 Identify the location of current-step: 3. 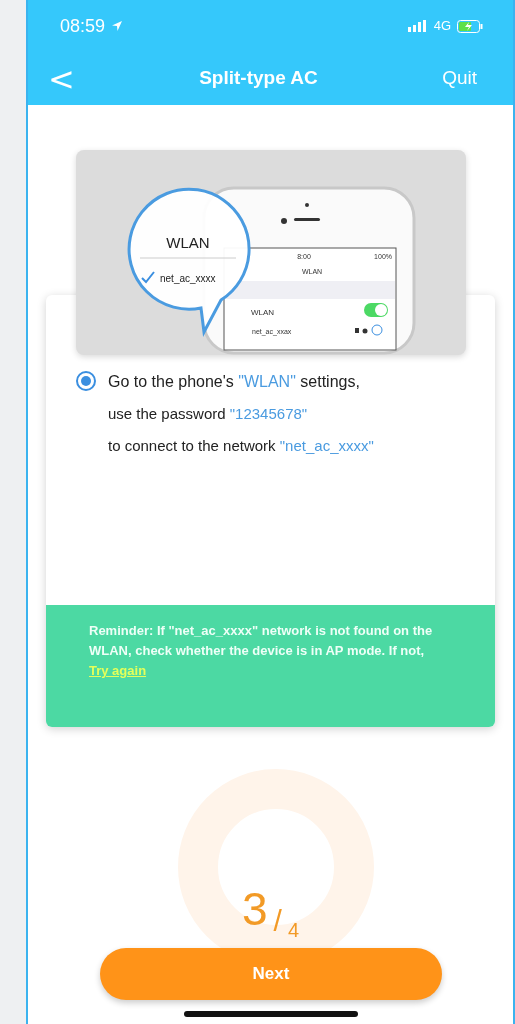
(254, 909).